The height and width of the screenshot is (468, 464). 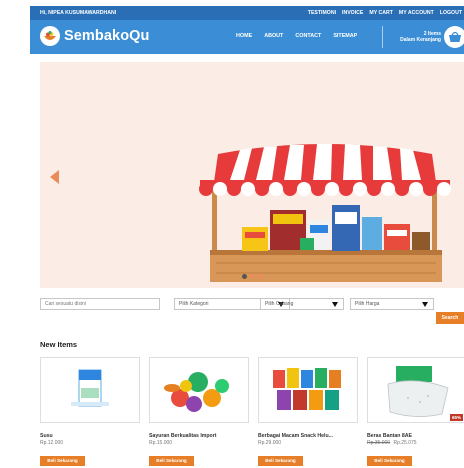 I want to click on current-price: Rp.15.000, so click(x=161, y=443).